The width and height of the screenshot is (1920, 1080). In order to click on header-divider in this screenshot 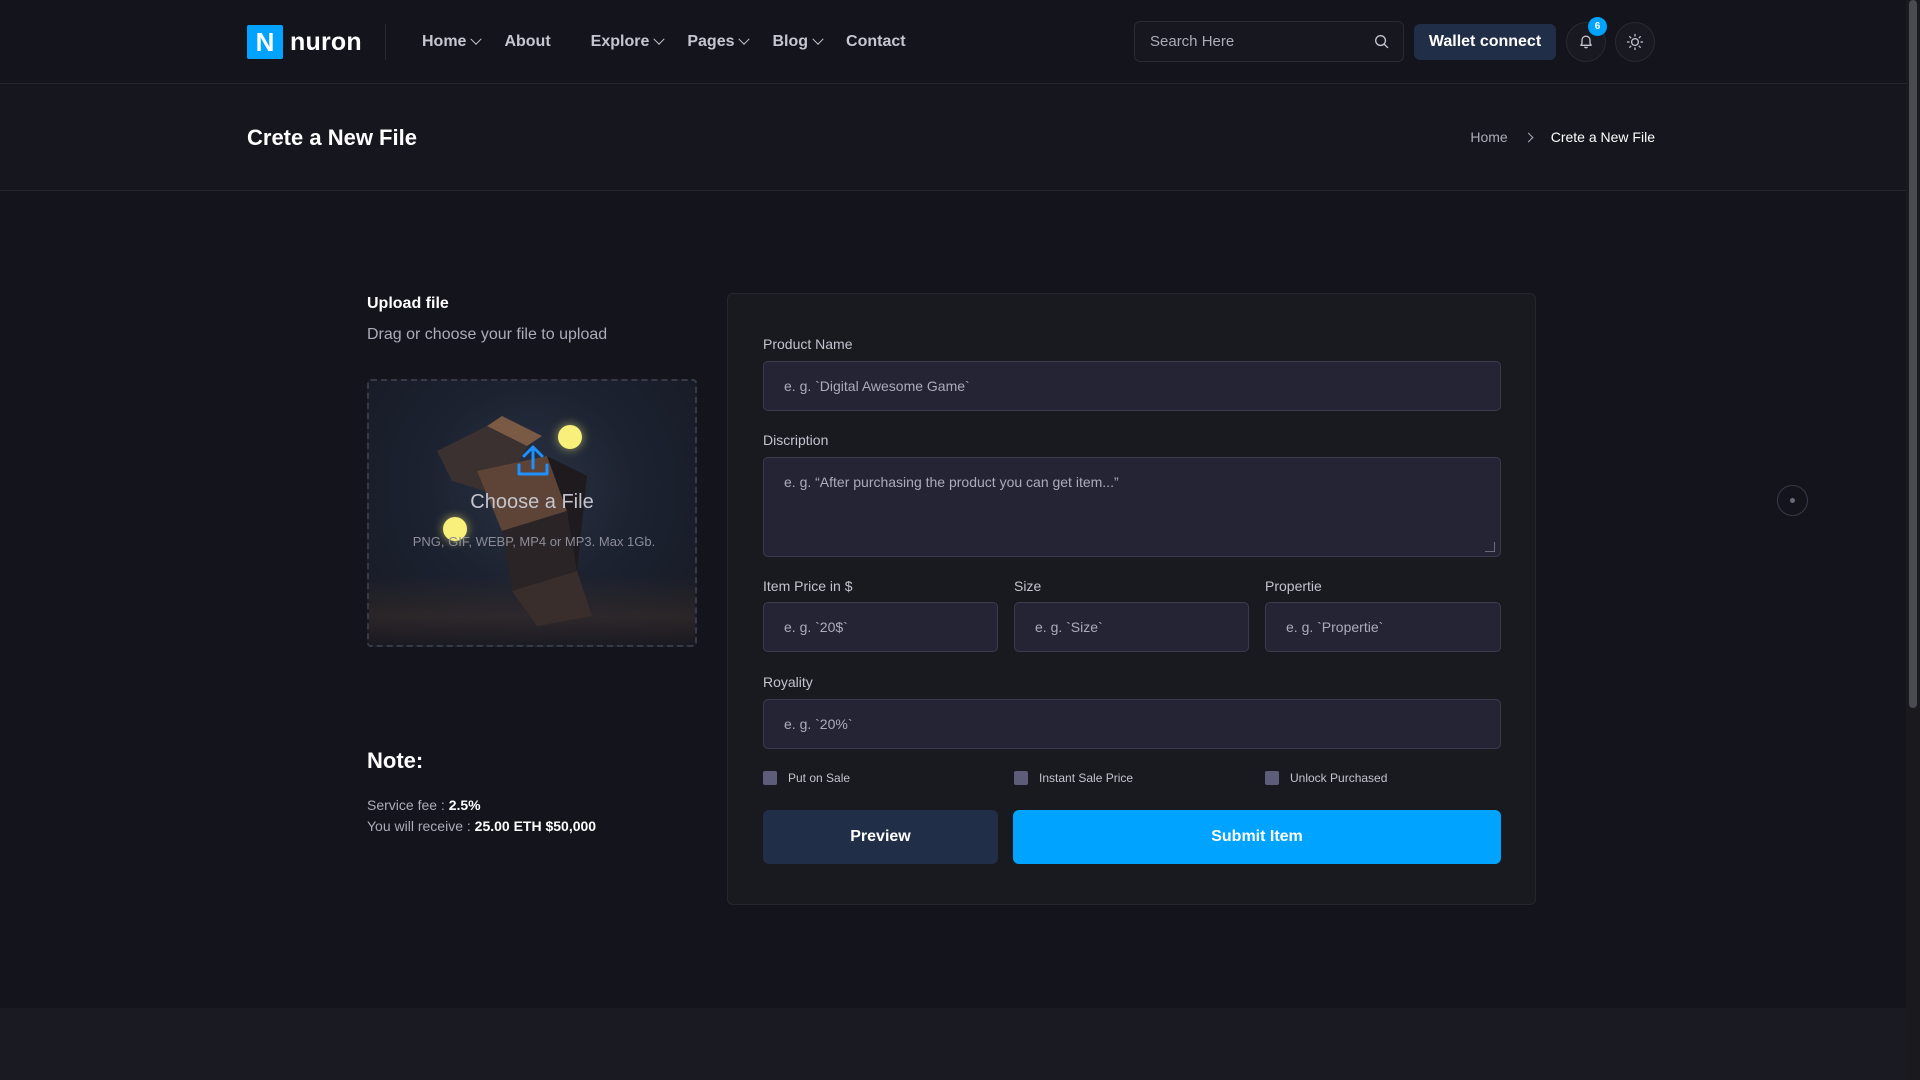, I will do `click(385, 42)`.